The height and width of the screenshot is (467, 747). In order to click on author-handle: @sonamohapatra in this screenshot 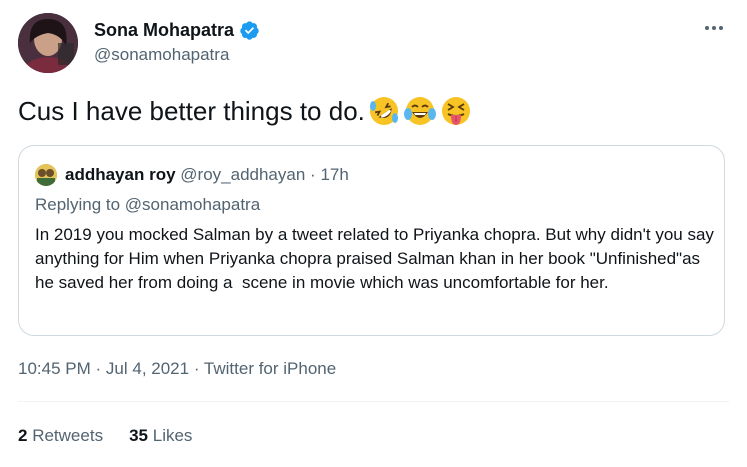, I will do `click(161, 55)`.